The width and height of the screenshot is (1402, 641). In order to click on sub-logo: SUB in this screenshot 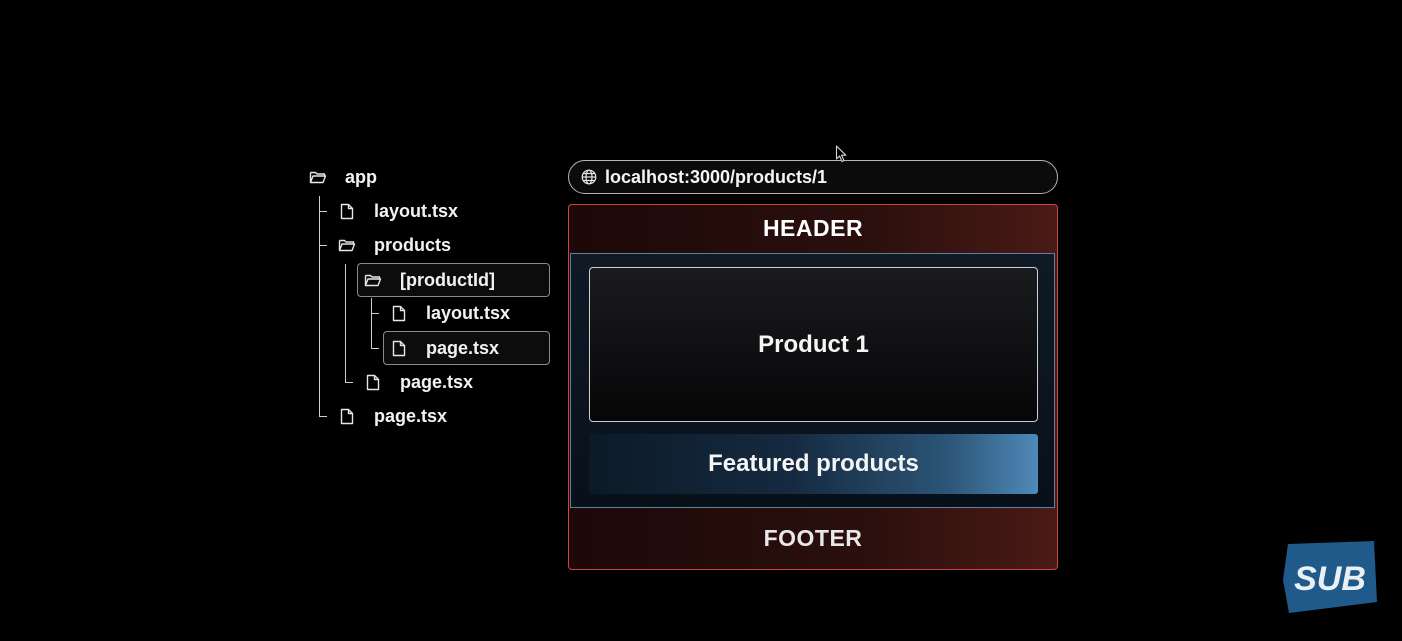, I will do `click(1330, 577)`.